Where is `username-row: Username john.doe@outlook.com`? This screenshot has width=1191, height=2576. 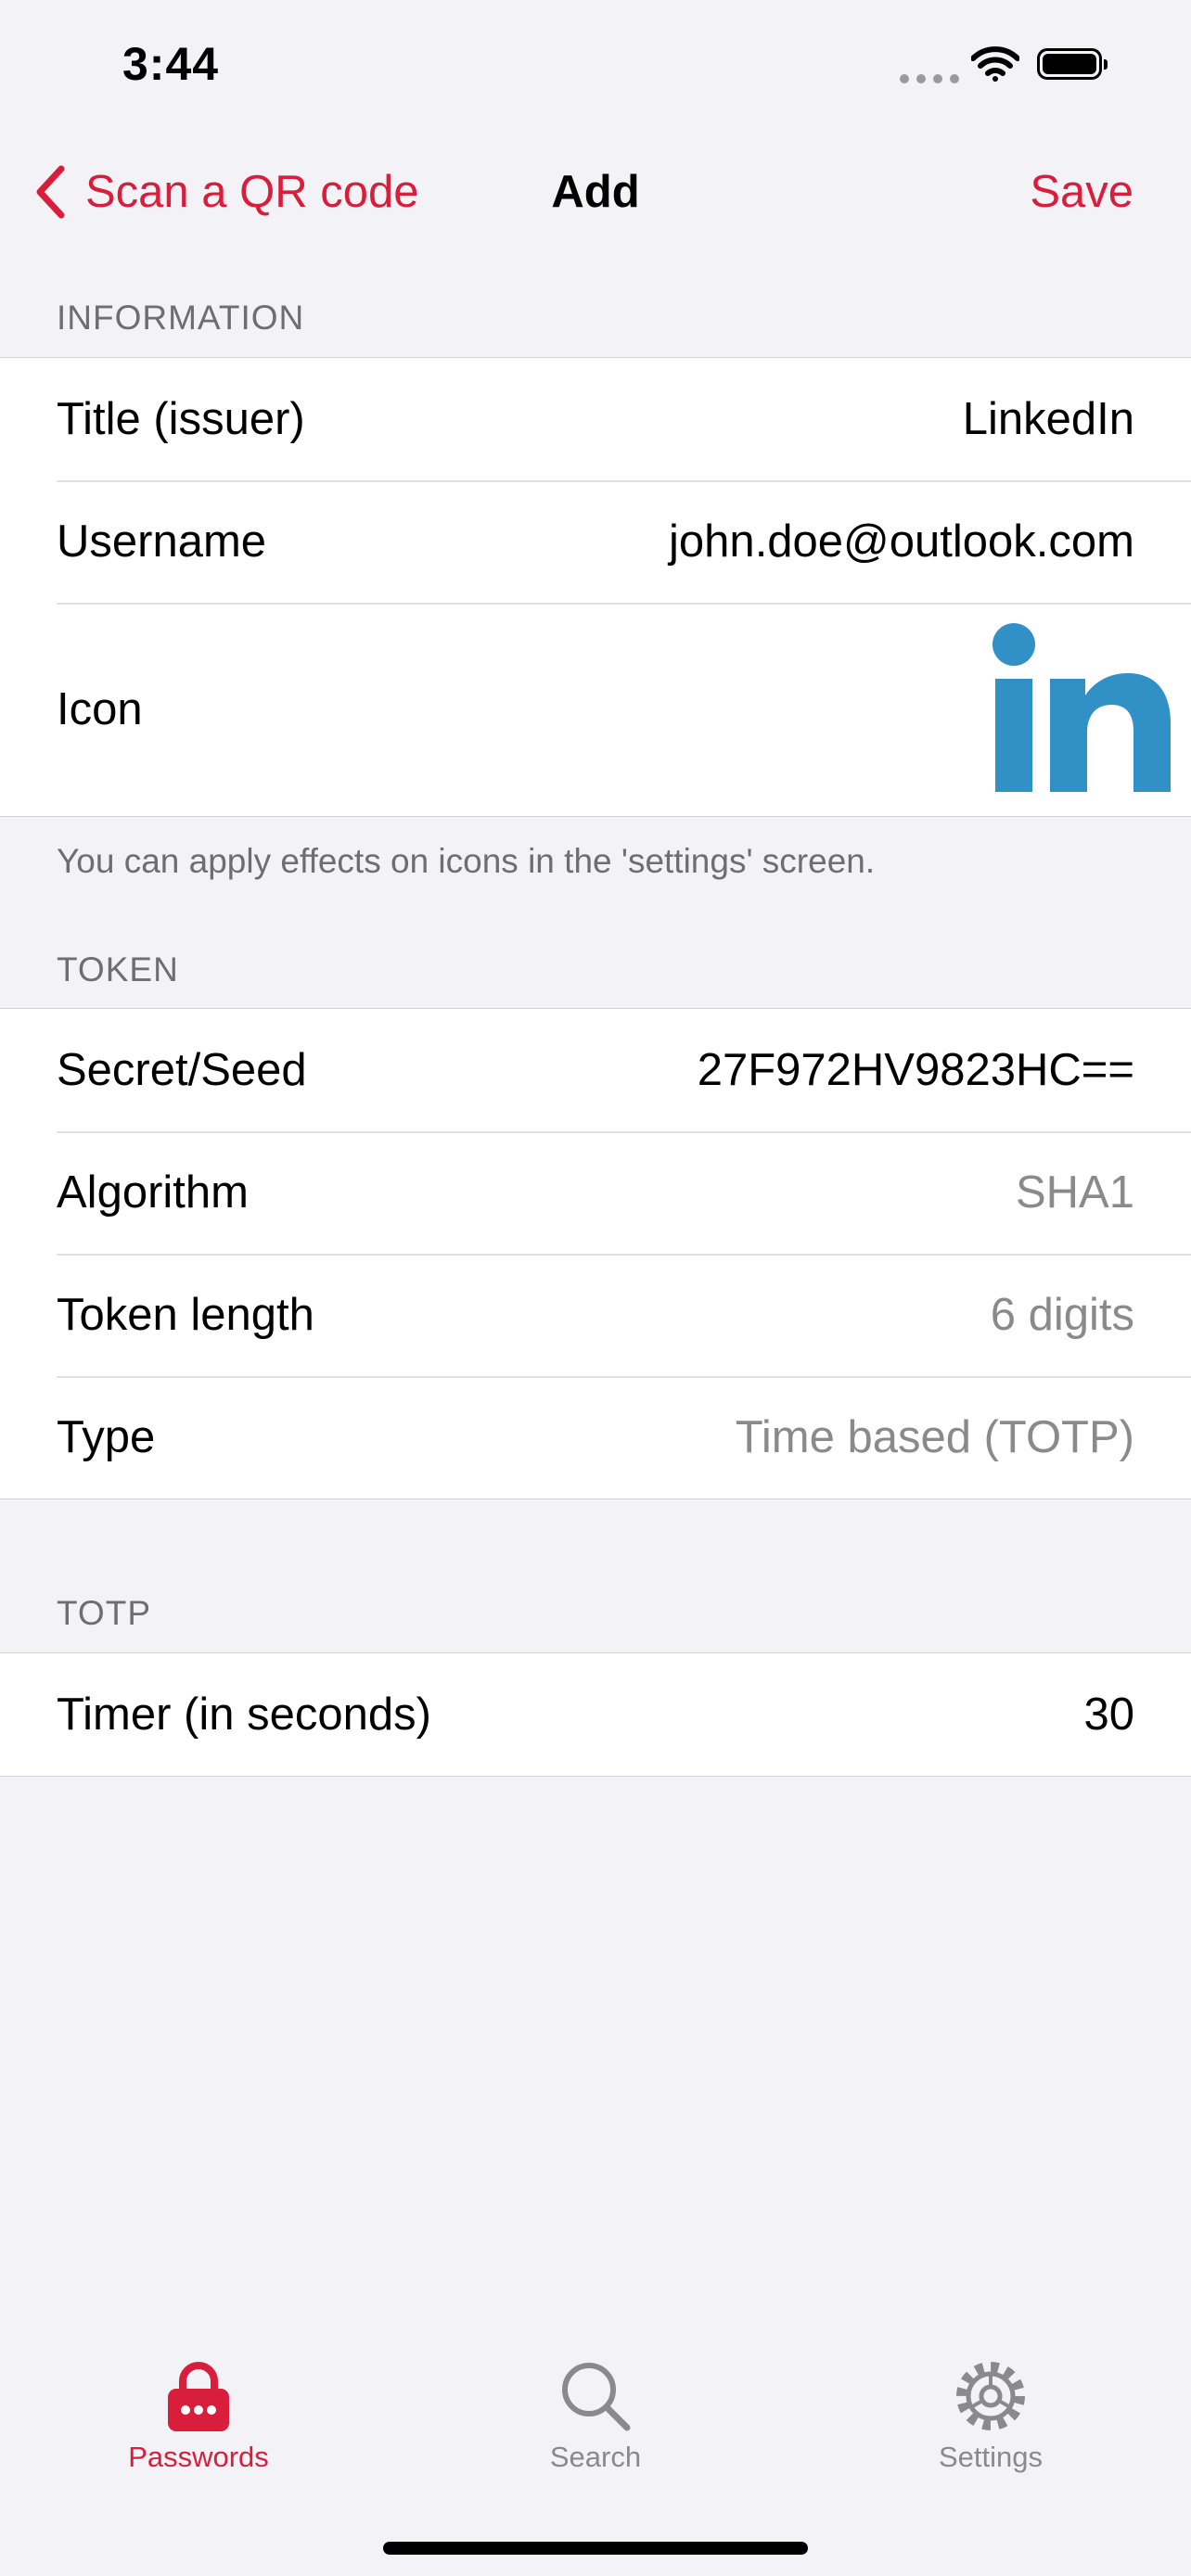 username-row: Username john.doe@outlook.com is located at coordinates (595, 541).